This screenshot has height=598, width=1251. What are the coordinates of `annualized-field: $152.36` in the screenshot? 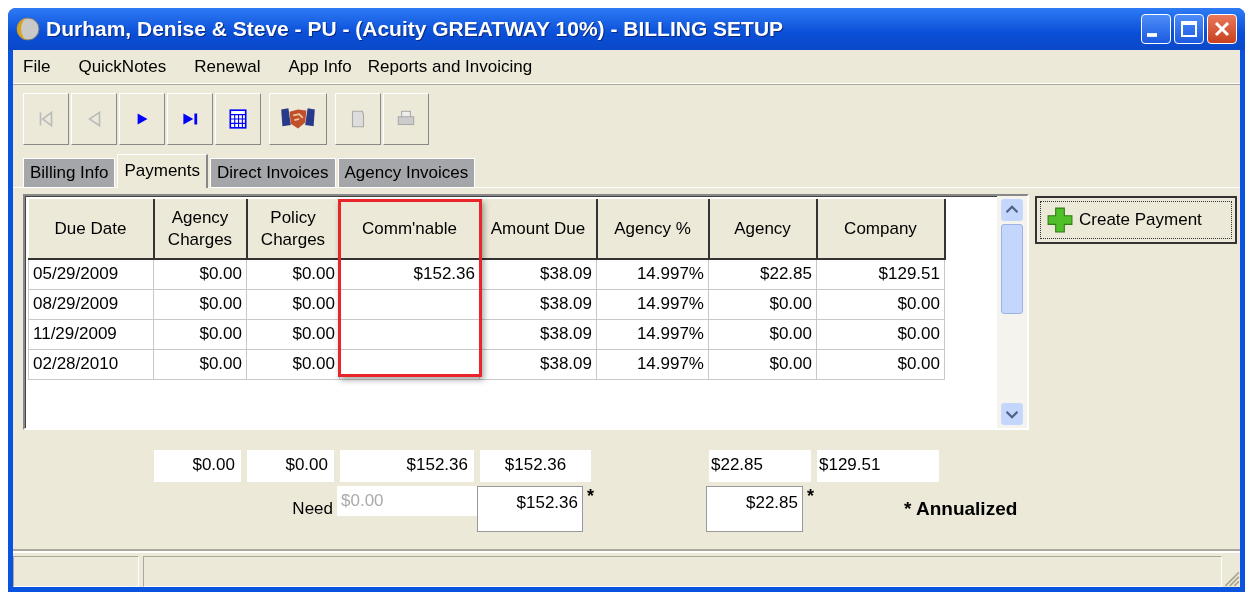 It's located at (530, 509).